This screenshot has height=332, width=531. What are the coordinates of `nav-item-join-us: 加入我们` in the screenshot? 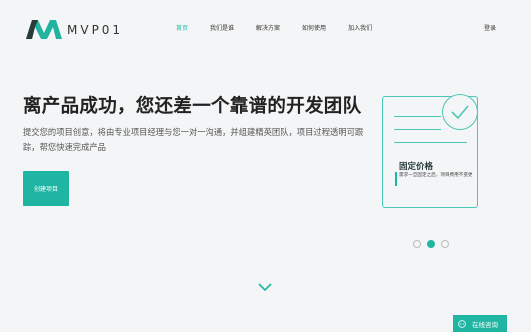 It's located at (360, 29).